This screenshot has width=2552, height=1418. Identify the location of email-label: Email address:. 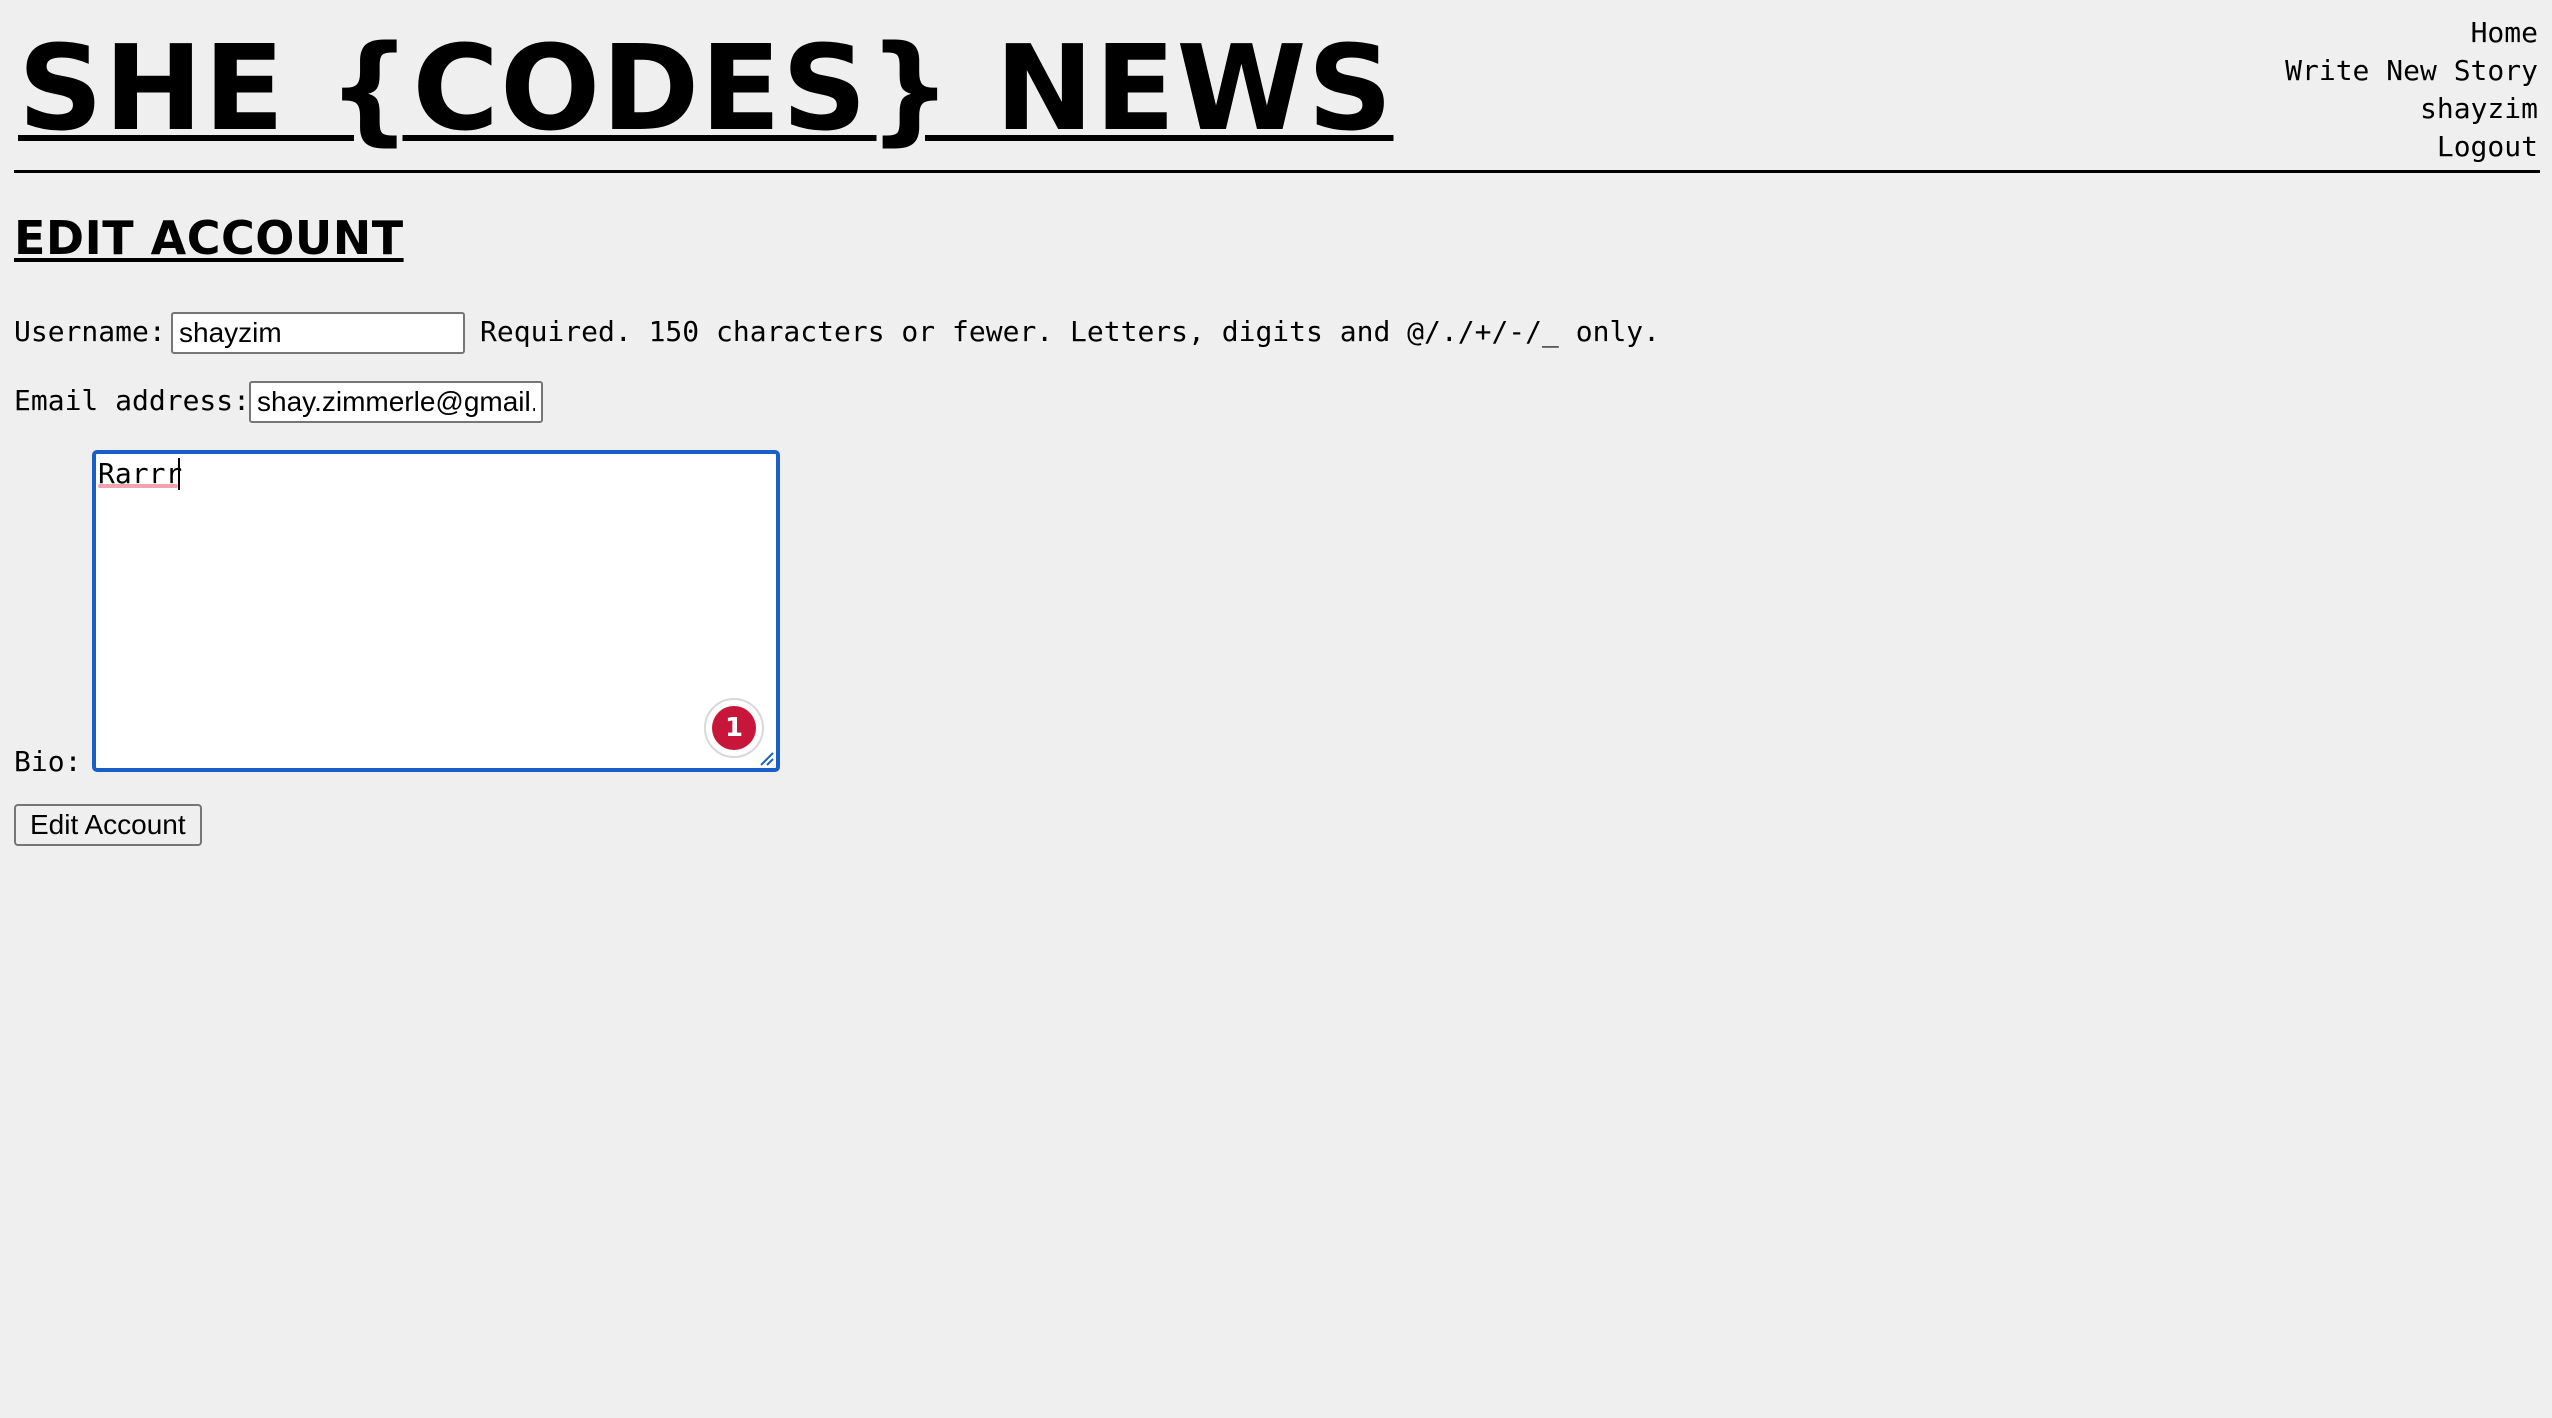
(132, 400).